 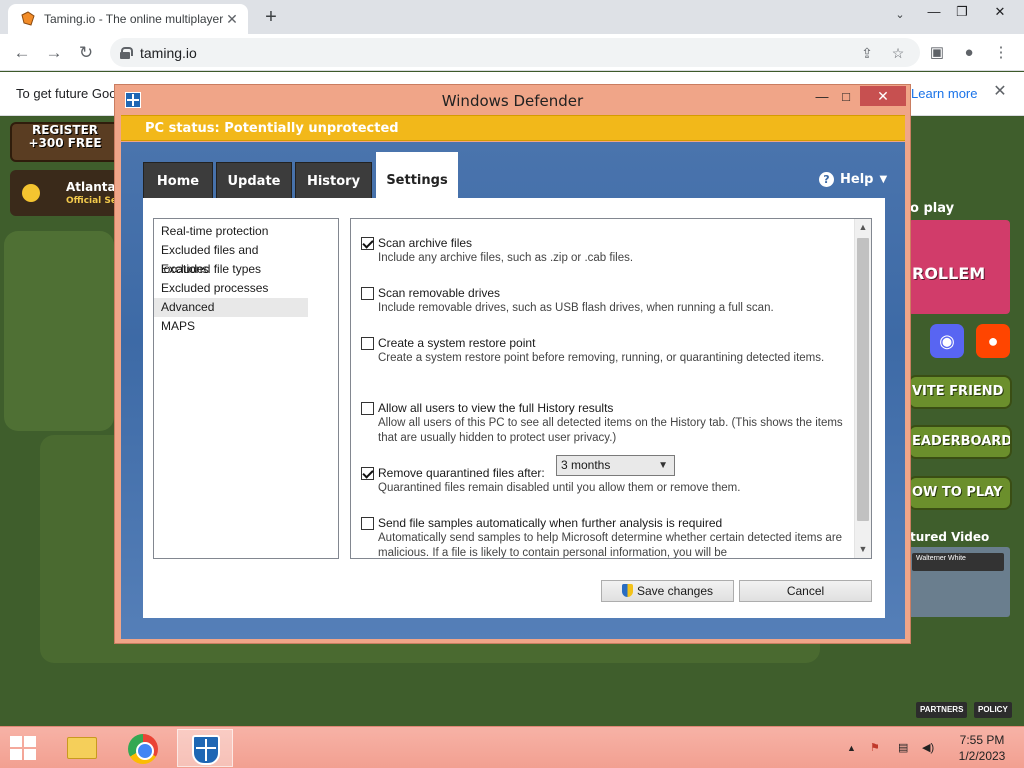 I want to click on tab-settings: Settings, so click(x=417, y=175).